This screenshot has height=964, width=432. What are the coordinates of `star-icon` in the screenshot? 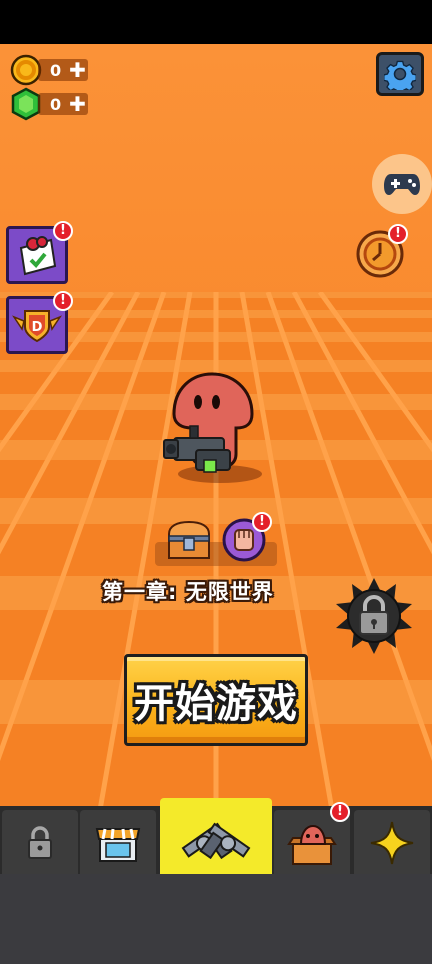 It's located at (392, 843).